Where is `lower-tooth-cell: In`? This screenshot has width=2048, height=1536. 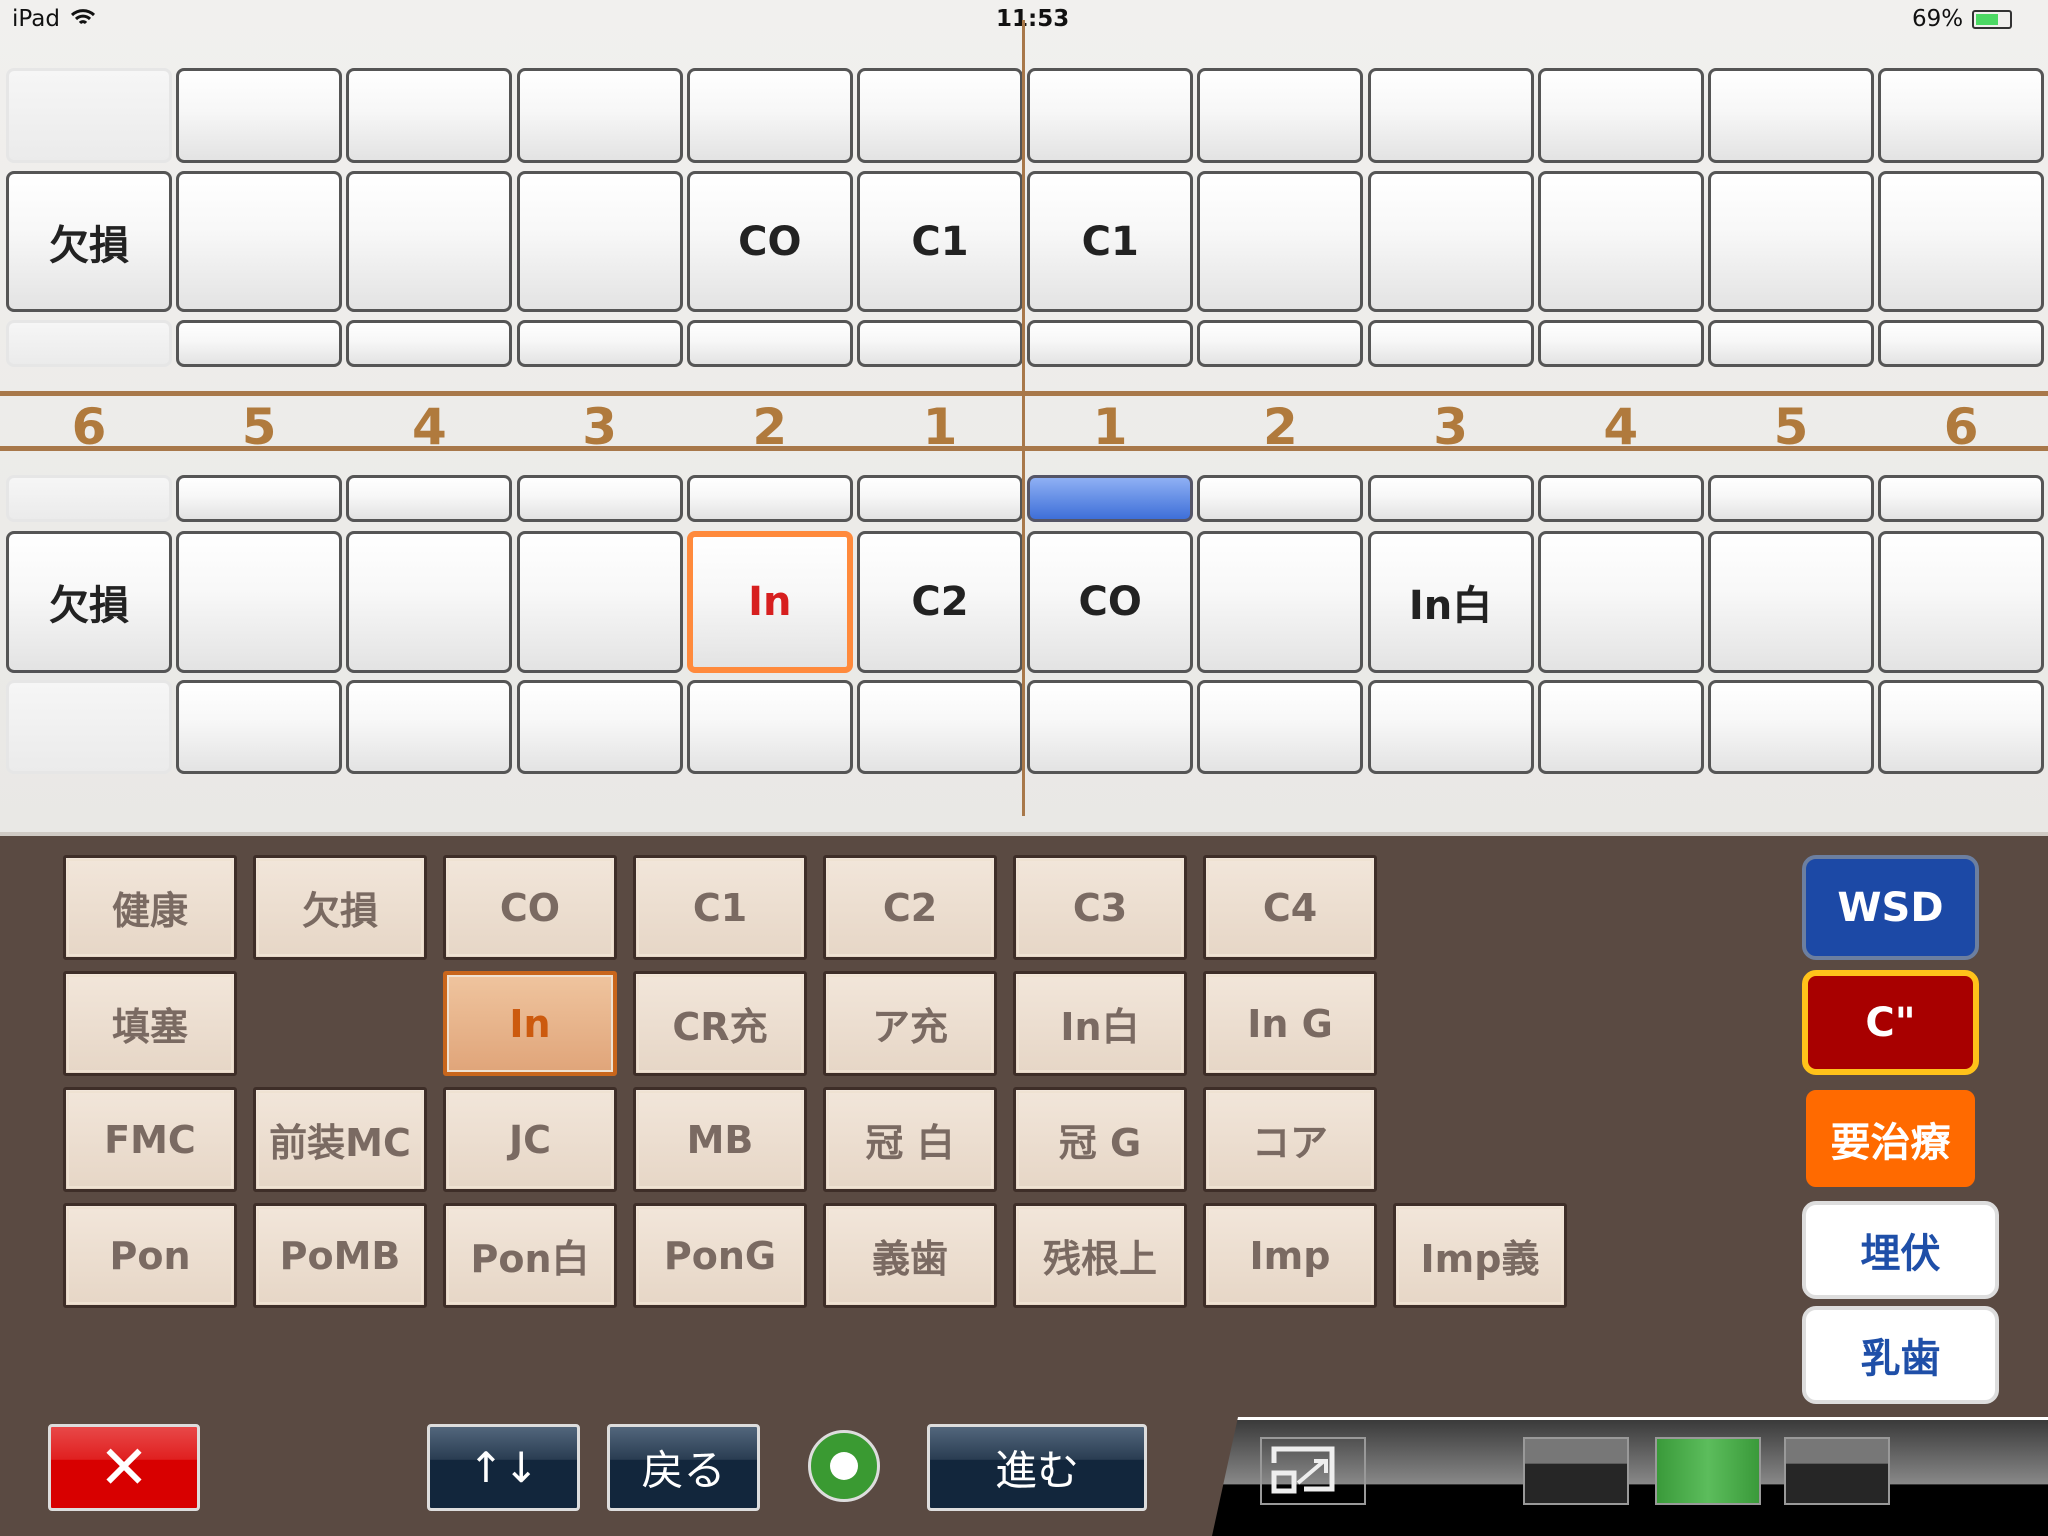 lower-tooth-cell: In is located at coordinates (769, 602).